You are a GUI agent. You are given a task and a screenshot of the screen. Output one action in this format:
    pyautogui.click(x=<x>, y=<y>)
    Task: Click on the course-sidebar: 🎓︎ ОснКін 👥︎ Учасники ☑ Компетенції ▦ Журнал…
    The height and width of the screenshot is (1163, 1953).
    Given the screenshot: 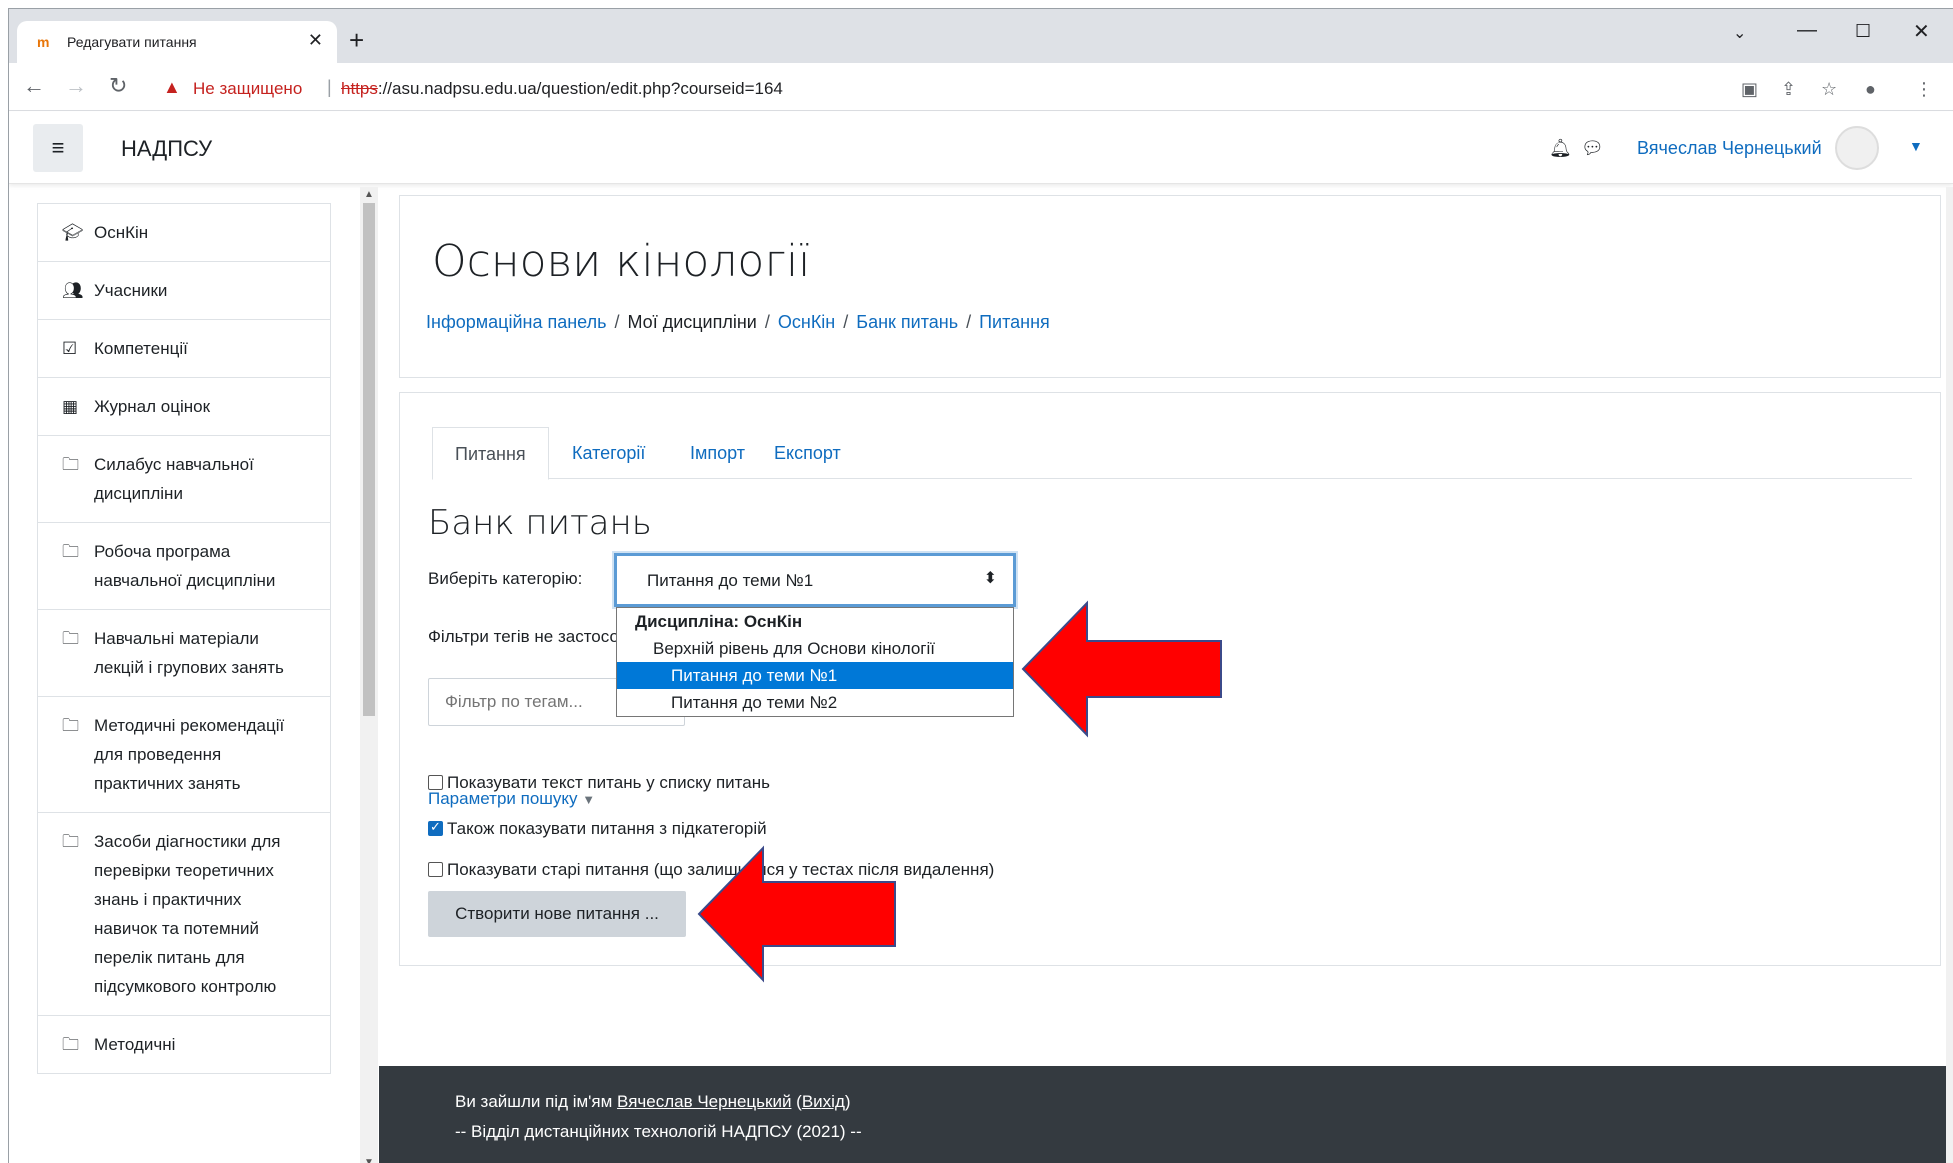 What is the action you would take?
    pyautogui.click(x=184, y=683)
    